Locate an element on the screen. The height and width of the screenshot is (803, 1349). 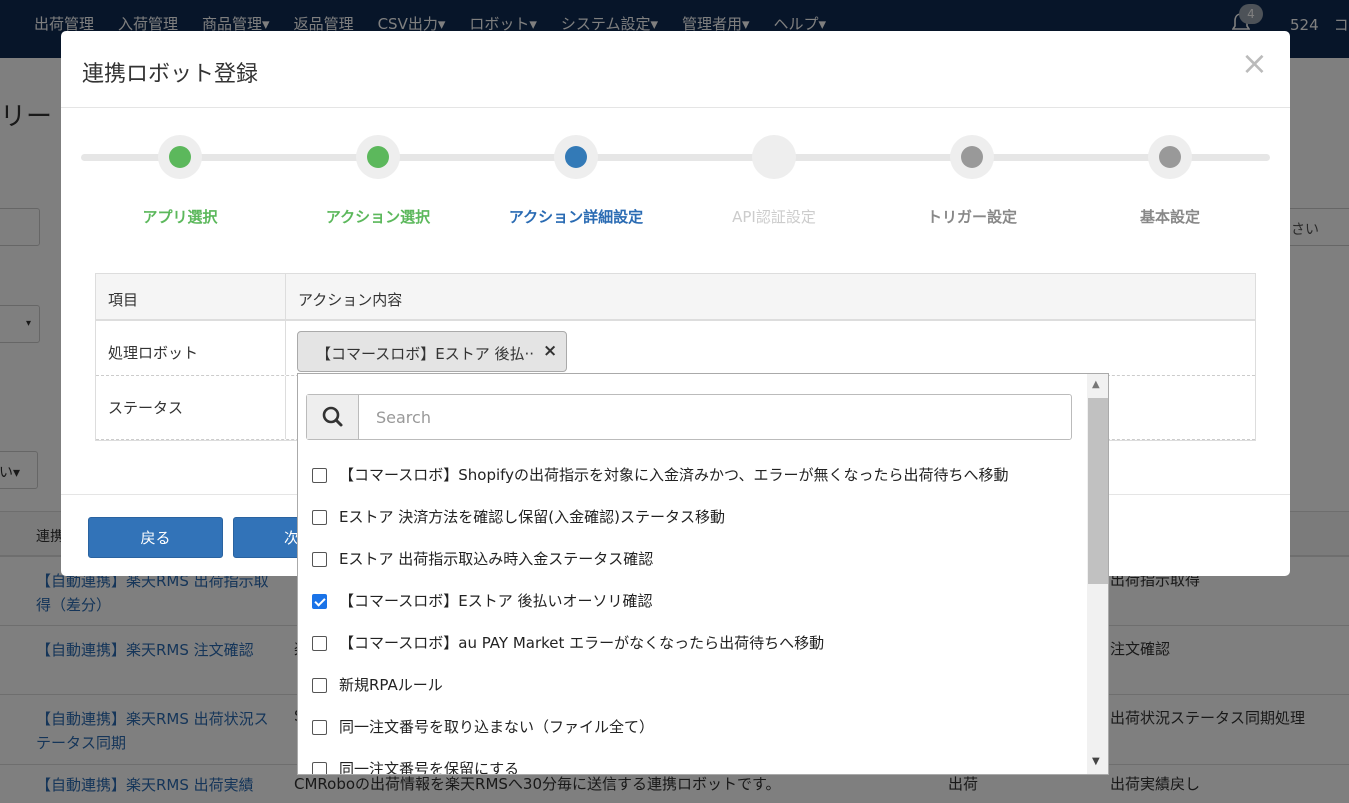
option-label: Eストア 決済方法を確認し保留(入金確認)ステータス移動 is located at coordinates (532, 517).